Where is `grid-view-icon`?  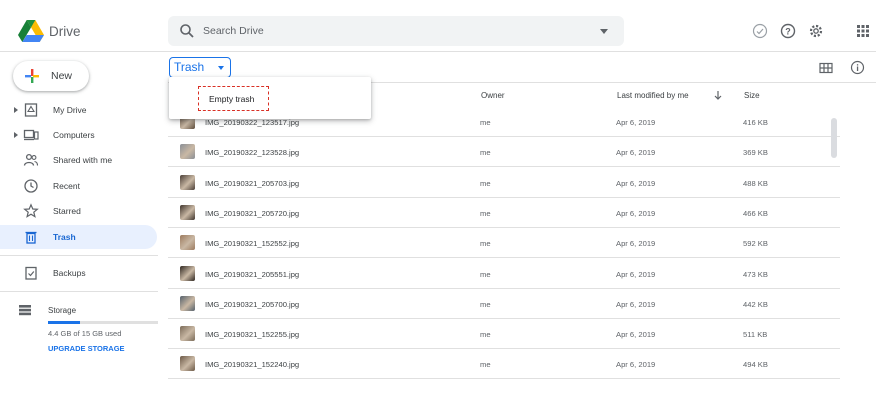
grid-view-icon is located at coordinates (826, 68).